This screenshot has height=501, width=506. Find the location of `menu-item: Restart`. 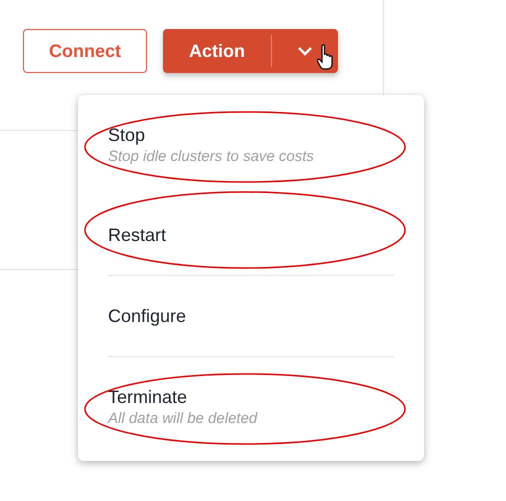

menu-item: Restart is located at coordinates (251, 235).